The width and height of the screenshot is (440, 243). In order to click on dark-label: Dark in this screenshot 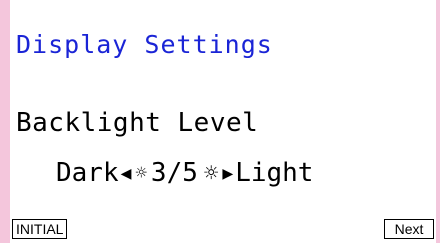, I will do `click(87, 173)`.